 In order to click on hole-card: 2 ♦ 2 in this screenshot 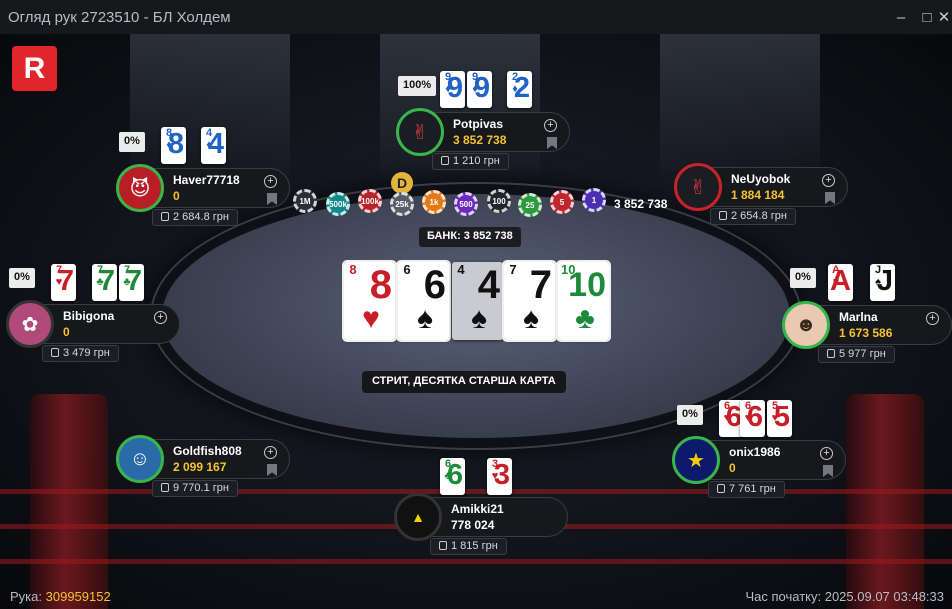, I will do `click(519, 89)`.